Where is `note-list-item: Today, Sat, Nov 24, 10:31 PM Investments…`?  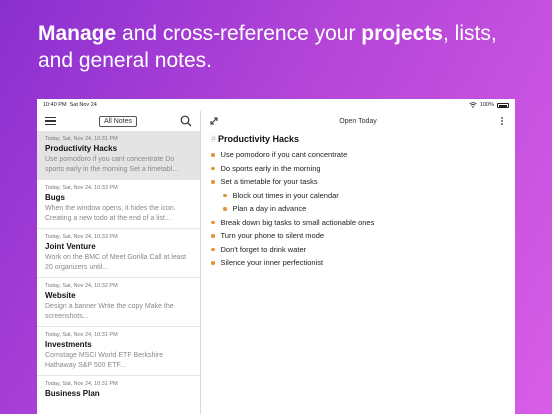
note-list-item: Today, Sat, Nov 24, 10:31 PM Investments… is located at coordinates (118, 351).